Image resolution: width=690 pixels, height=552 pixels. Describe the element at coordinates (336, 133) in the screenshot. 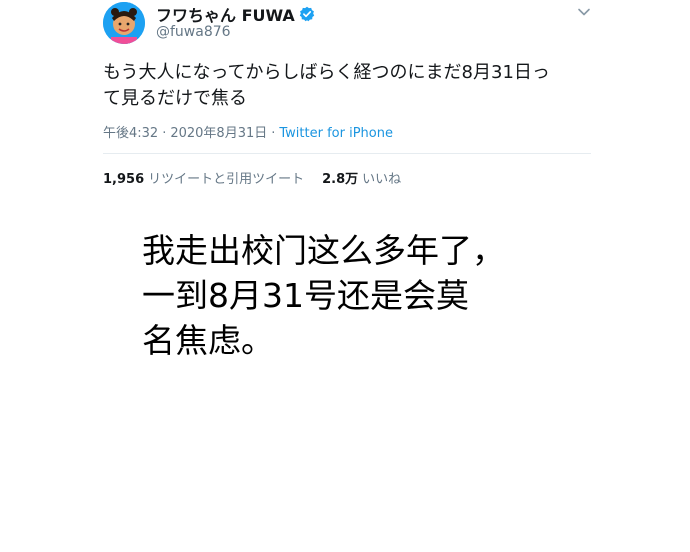

I see `tweet-source-link: Twitter for iPhone` at that location.